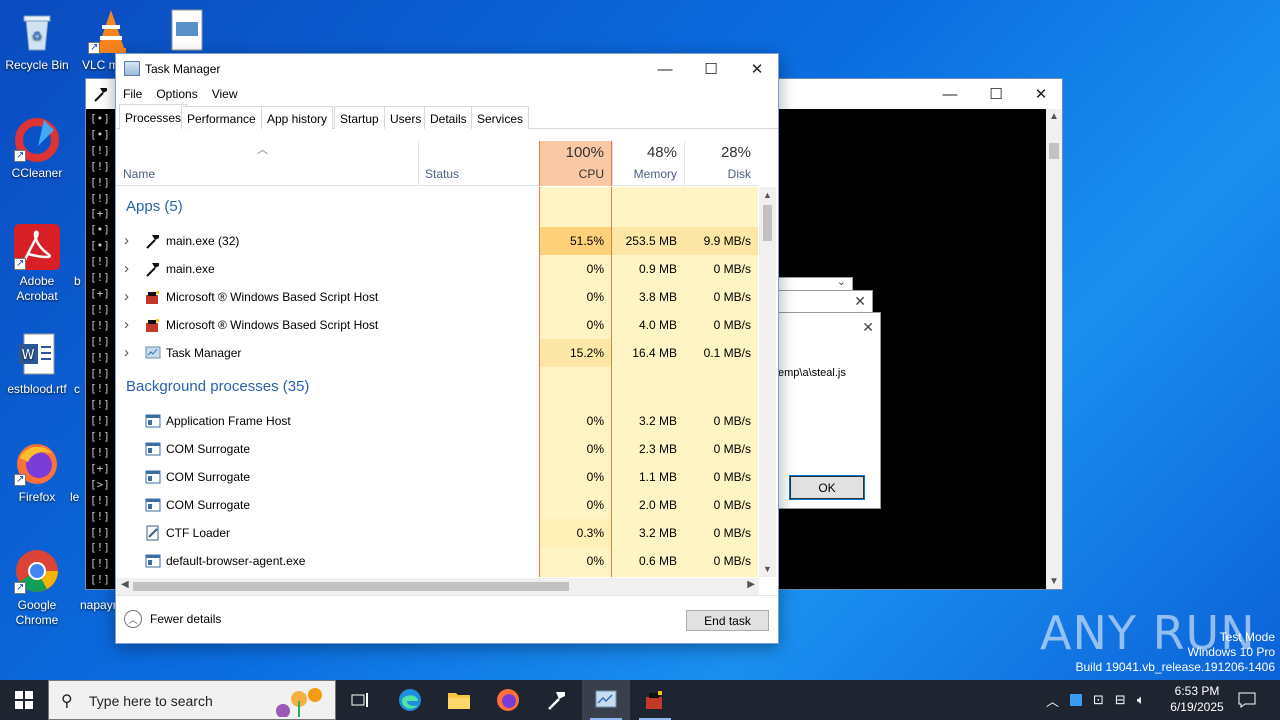 The width and height of the screenshot is (1280, 720). I want to click on menu-view: View, so click(225, 94).